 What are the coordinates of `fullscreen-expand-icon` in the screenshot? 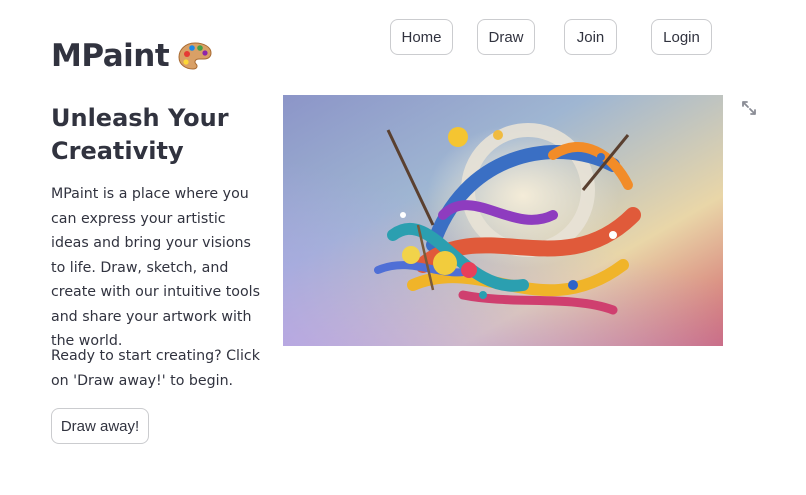 It's located at (749, 108).